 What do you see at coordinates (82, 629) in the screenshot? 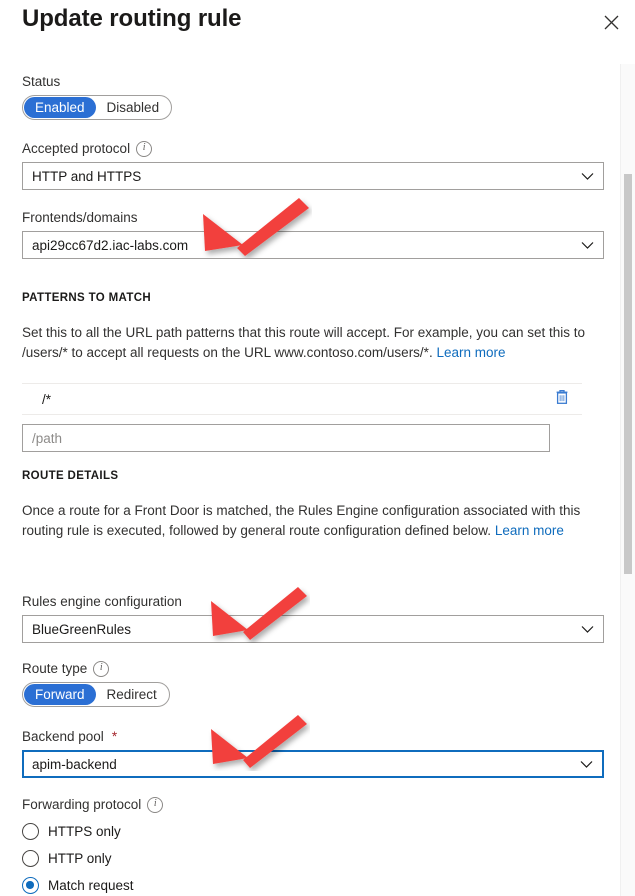
I see `rules-engine-configuration-value: BlueGreenRules` at bounding box center [82, 629].